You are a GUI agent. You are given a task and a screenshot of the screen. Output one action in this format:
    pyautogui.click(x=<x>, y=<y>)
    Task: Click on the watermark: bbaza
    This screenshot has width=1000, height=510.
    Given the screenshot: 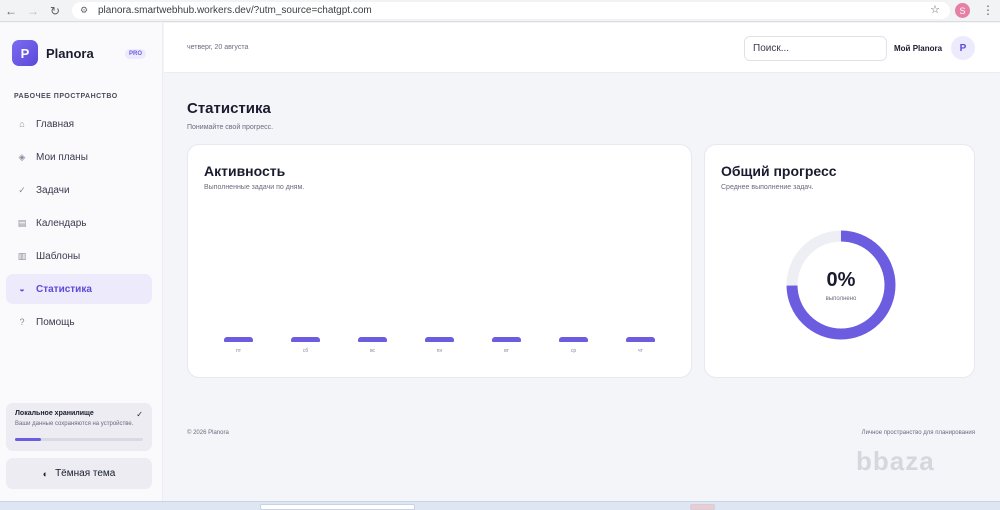 What is the action you would take?
    pyautogui.click(x=895, y=461)
    